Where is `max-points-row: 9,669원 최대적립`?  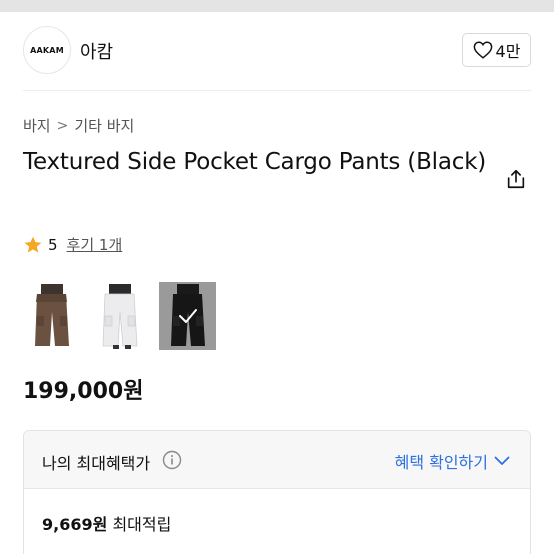
max-points-row: 9,669원 최대적립 is located at coordinates (106, 523).